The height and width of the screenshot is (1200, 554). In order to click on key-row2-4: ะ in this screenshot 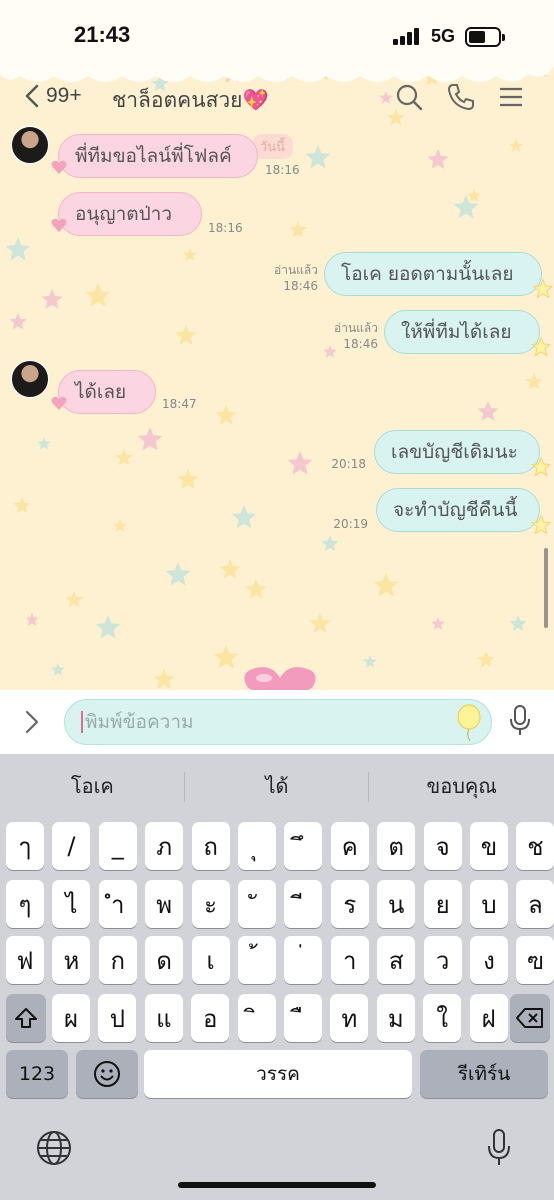, I will do `click(210, 904)`.